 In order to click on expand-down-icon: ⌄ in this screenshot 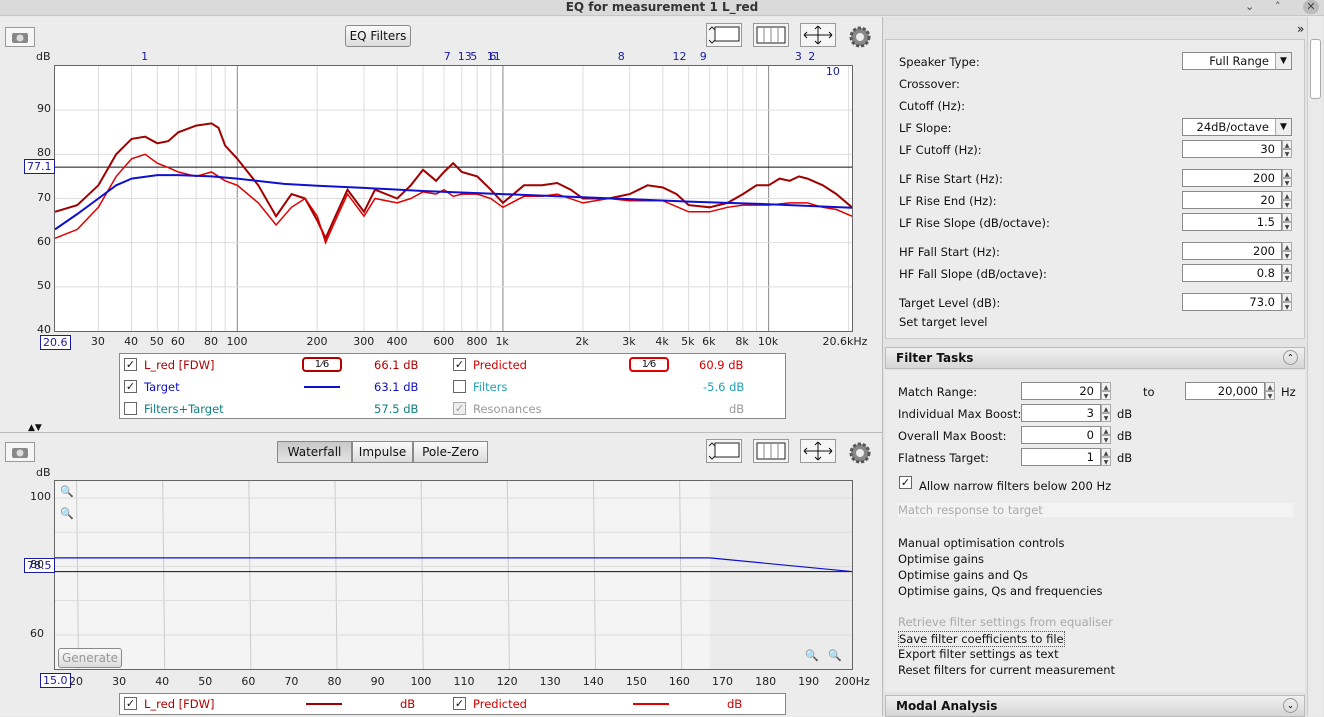, I will do `click(1290, 705)`.